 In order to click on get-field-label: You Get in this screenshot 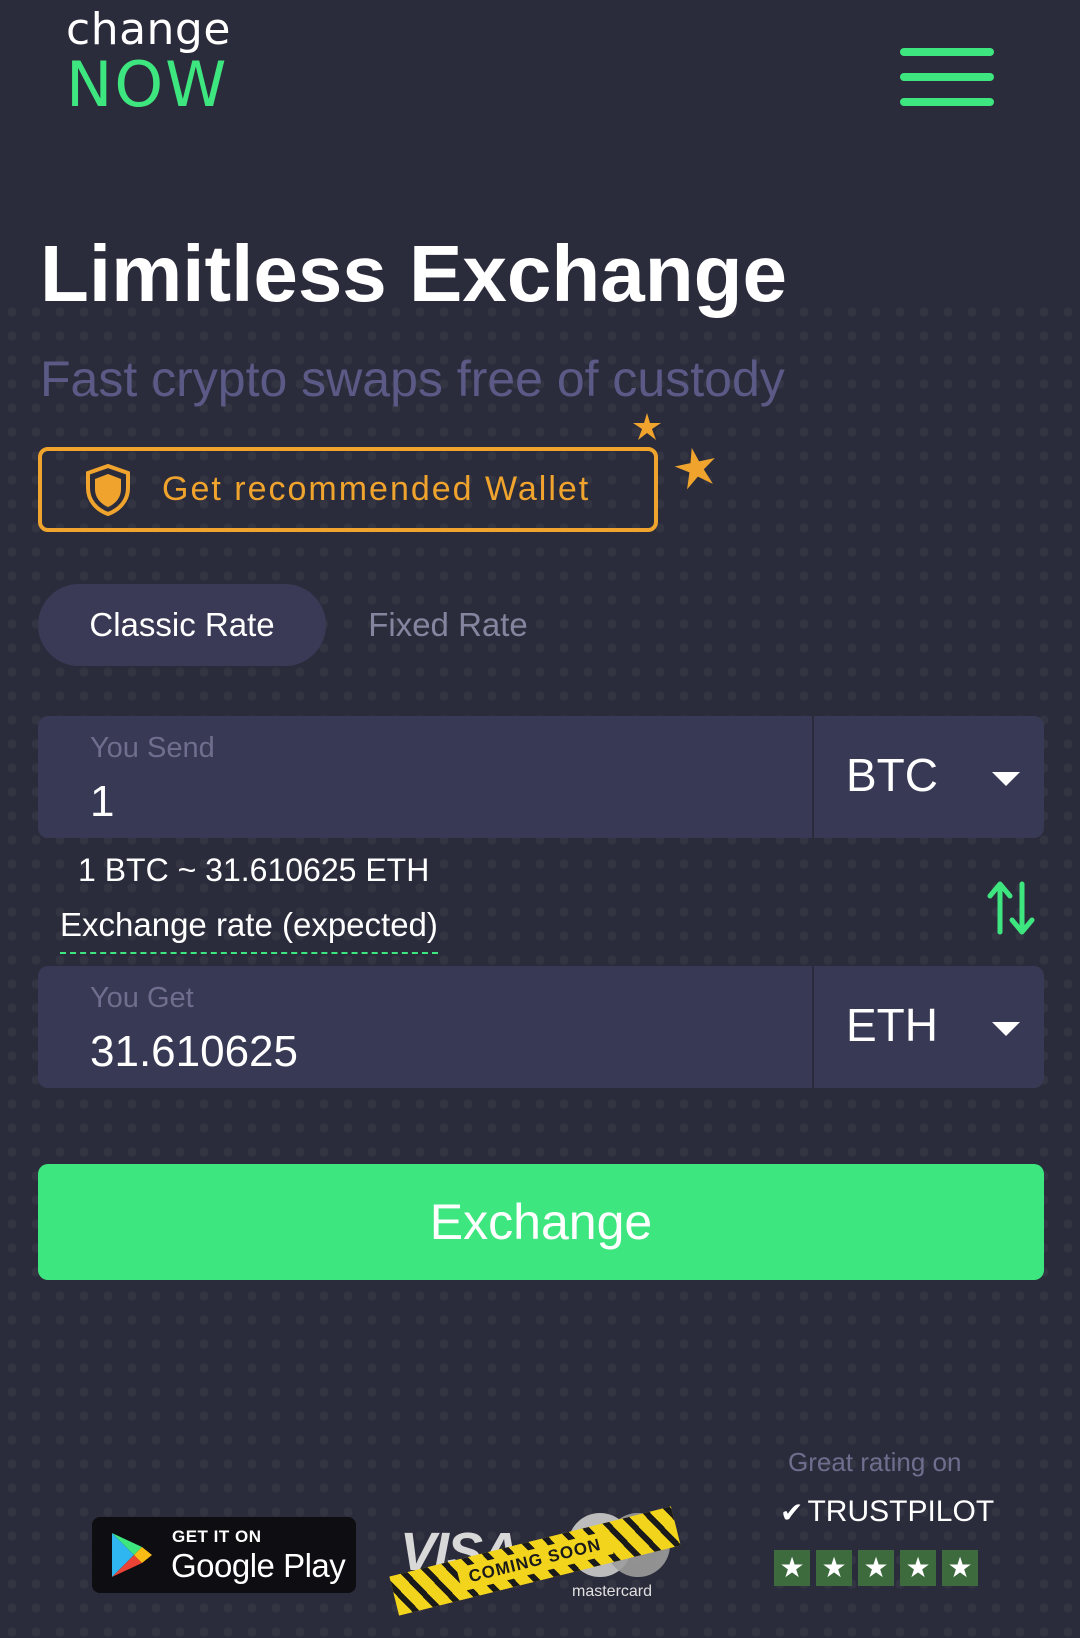, I will do `click(142, 998)`.